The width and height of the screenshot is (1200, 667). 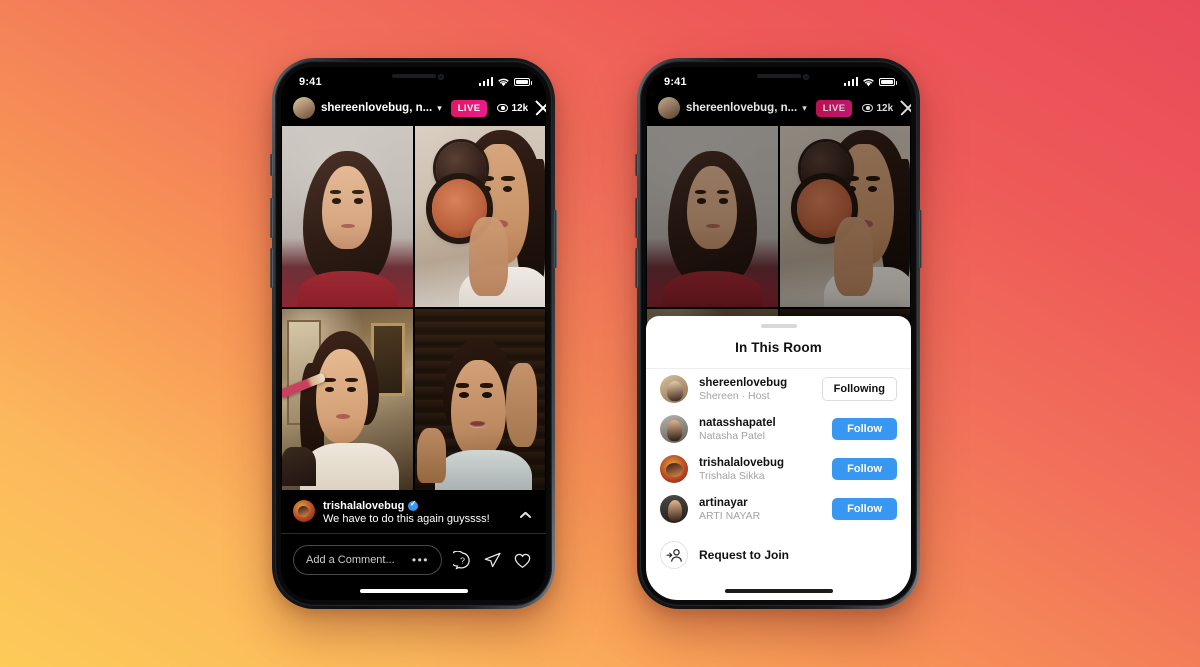 What do you see at coordinates (734, 395) in the screenshot?
I see `participant-subtitle: Shereen · Host` at bounding box center [734, 395].